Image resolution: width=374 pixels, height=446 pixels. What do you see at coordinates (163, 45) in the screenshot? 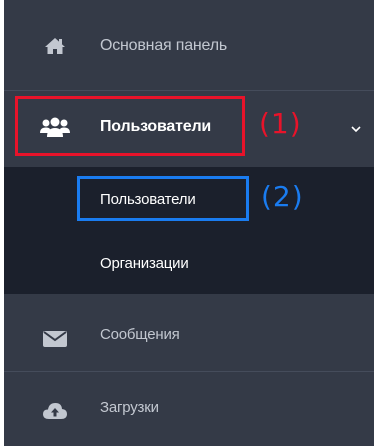
I see `sidebar-item-label: Основная панель` at bounding box center [163, 45].